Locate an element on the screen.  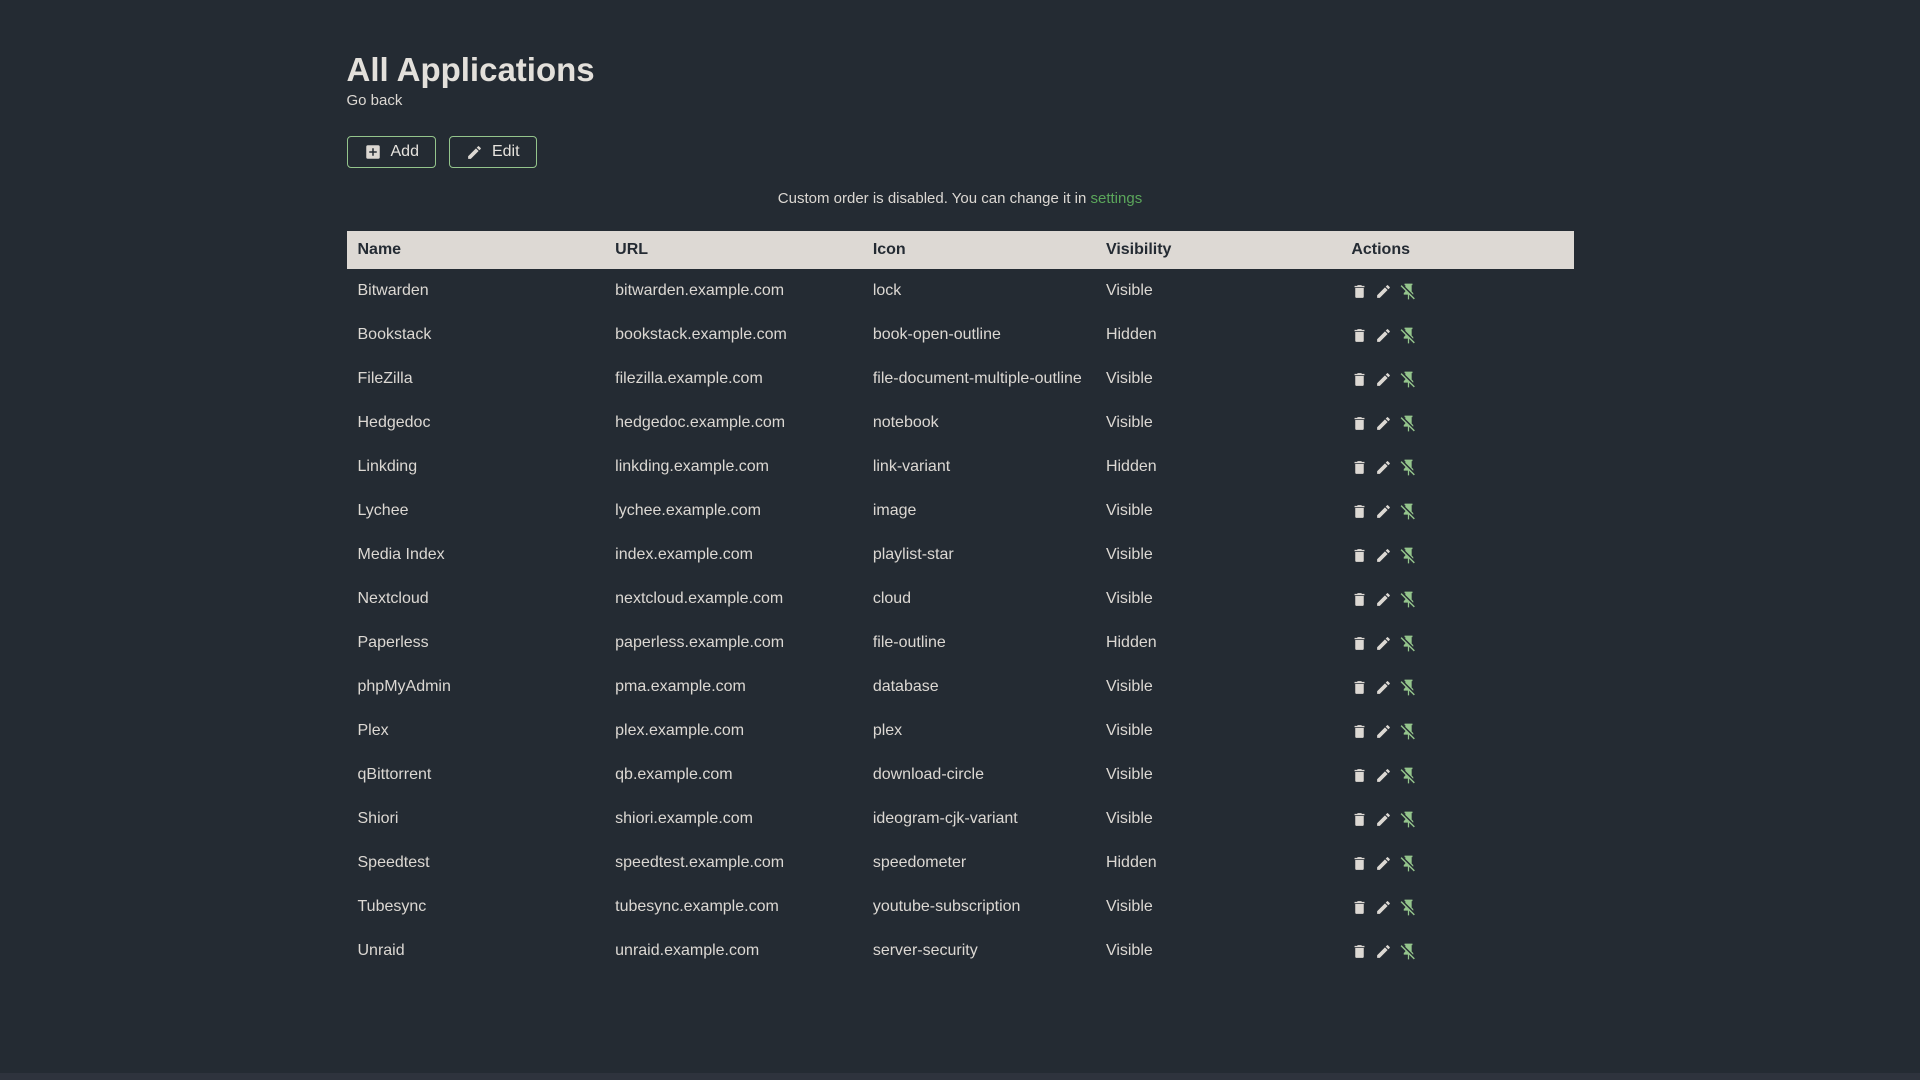
cell-url: unraid.example.com is located at coordinates (687, 951).